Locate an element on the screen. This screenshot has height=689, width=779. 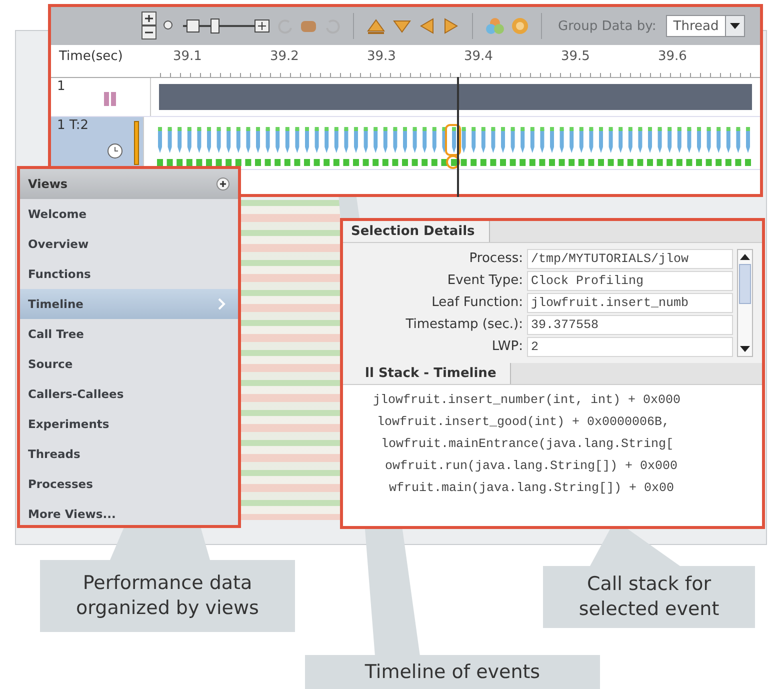
view-menu-item: Source is located at coordinates (129, 364).